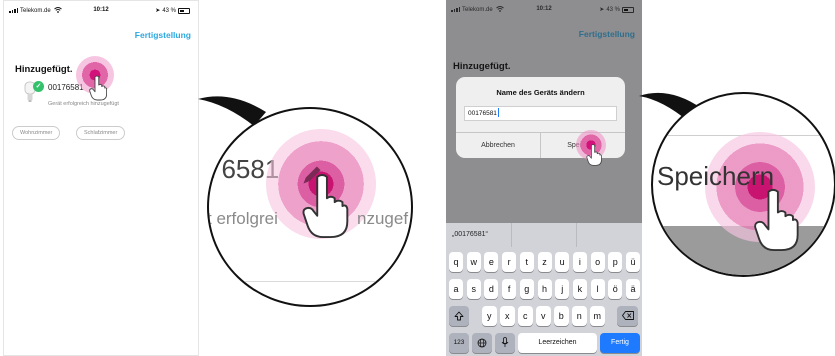  What do you see at coordinates (66, 87) in the screenshot?
I see `device-name: 00176581` at bounding box center [66, 87].